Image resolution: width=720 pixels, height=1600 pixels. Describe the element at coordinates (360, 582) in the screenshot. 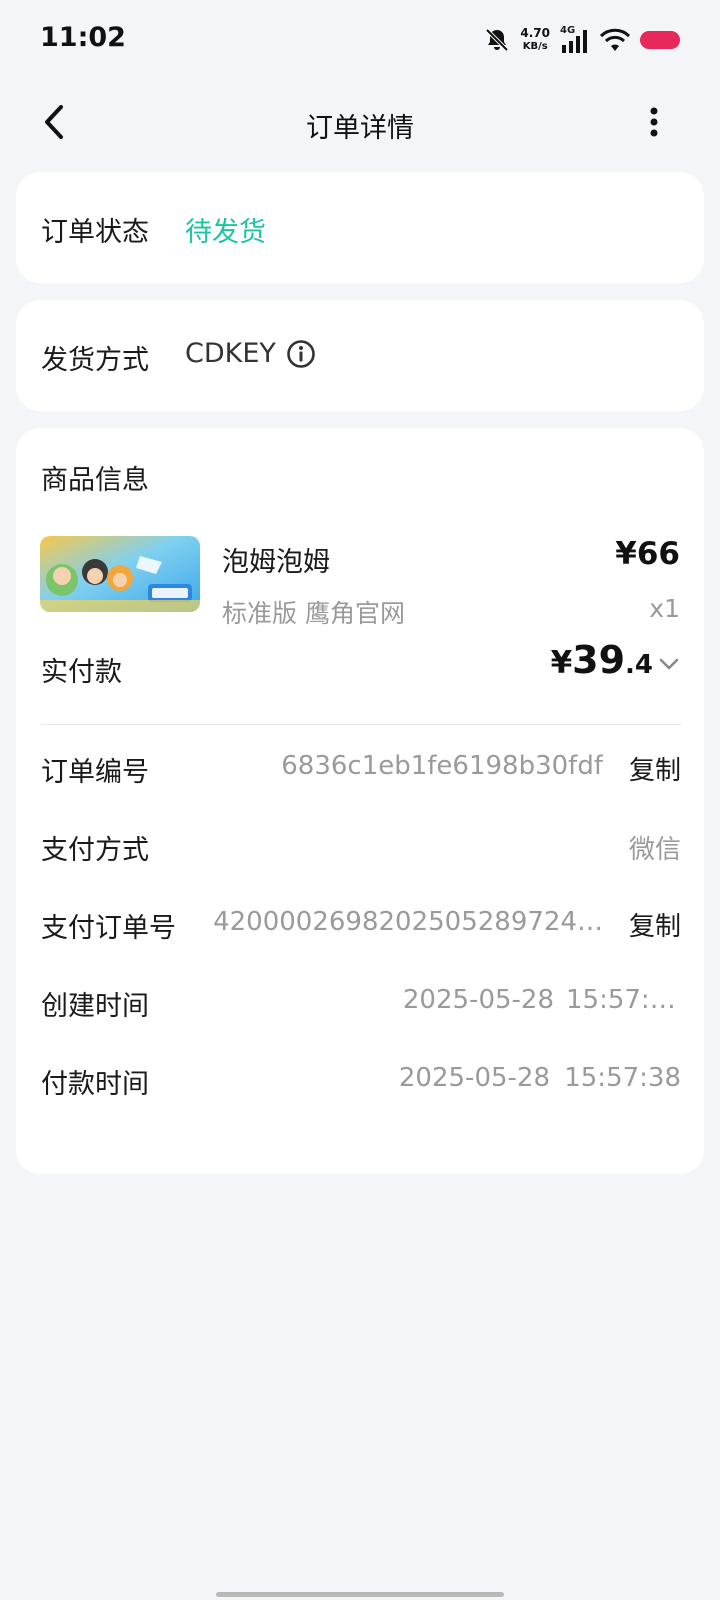

I see `product-item: 泡姆泡姆 ¥66 标准版 鹰角官网 x1` at that location.